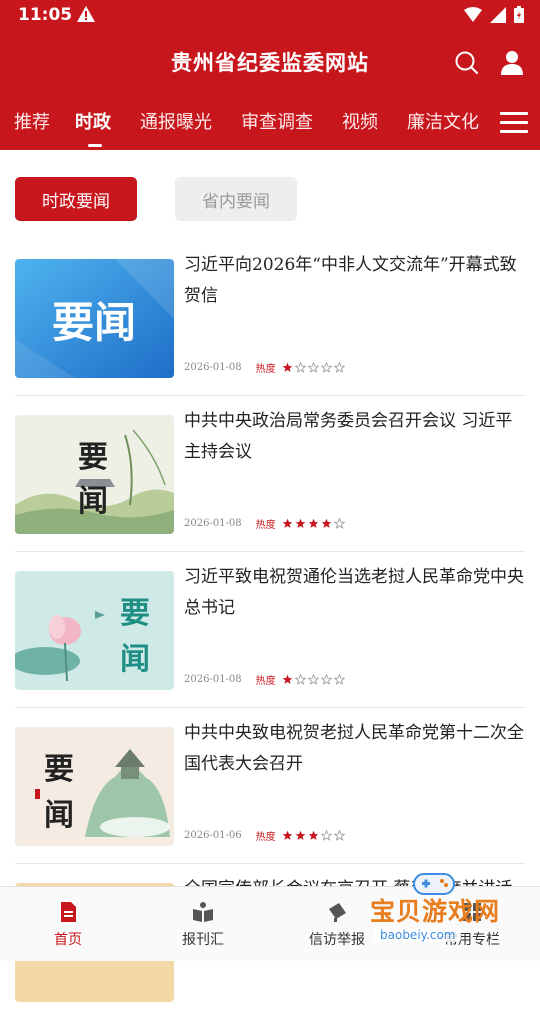  I want to click on news-title: 习近平向2026年“中非人文交流年”开幕式致贺信, so click(350, 280).